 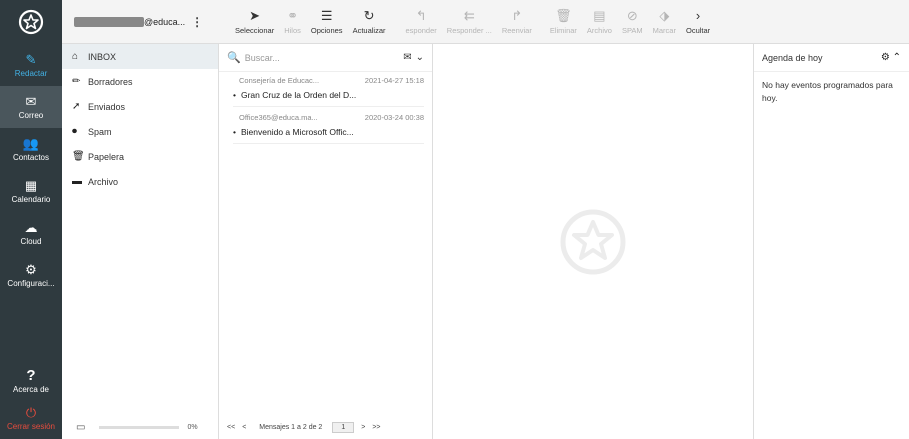 I want to click on chevron-down-icon: ⌄, so click(x=420, y=57).